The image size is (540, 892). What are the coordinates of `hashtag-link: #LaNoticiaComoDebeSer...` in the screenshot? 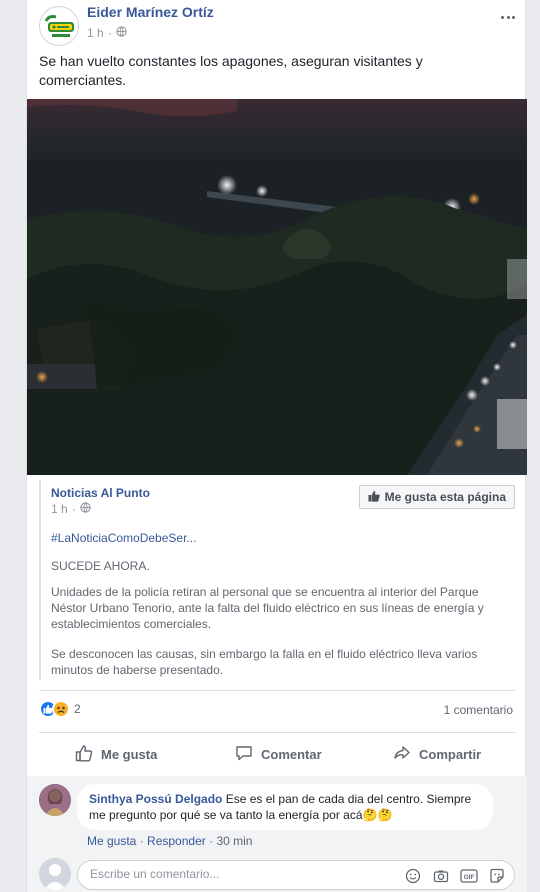 It's located at (282, 538).